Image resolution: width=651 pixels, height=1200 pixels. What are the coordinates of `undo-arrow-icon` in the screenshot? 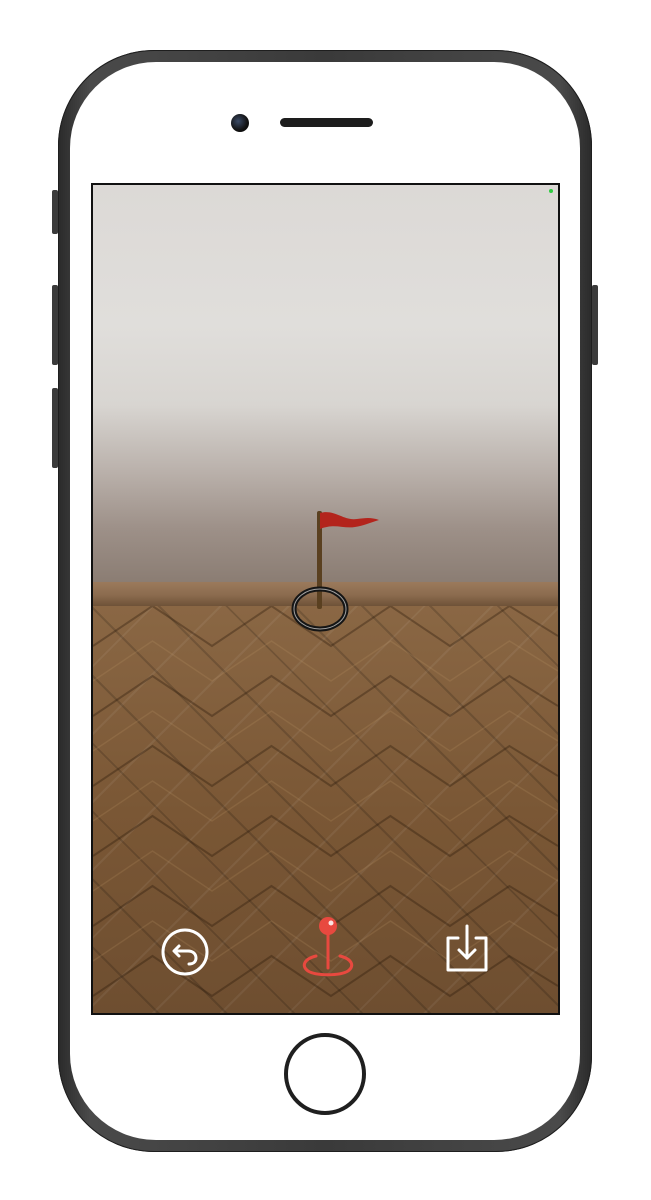 It's located at (185, 952).